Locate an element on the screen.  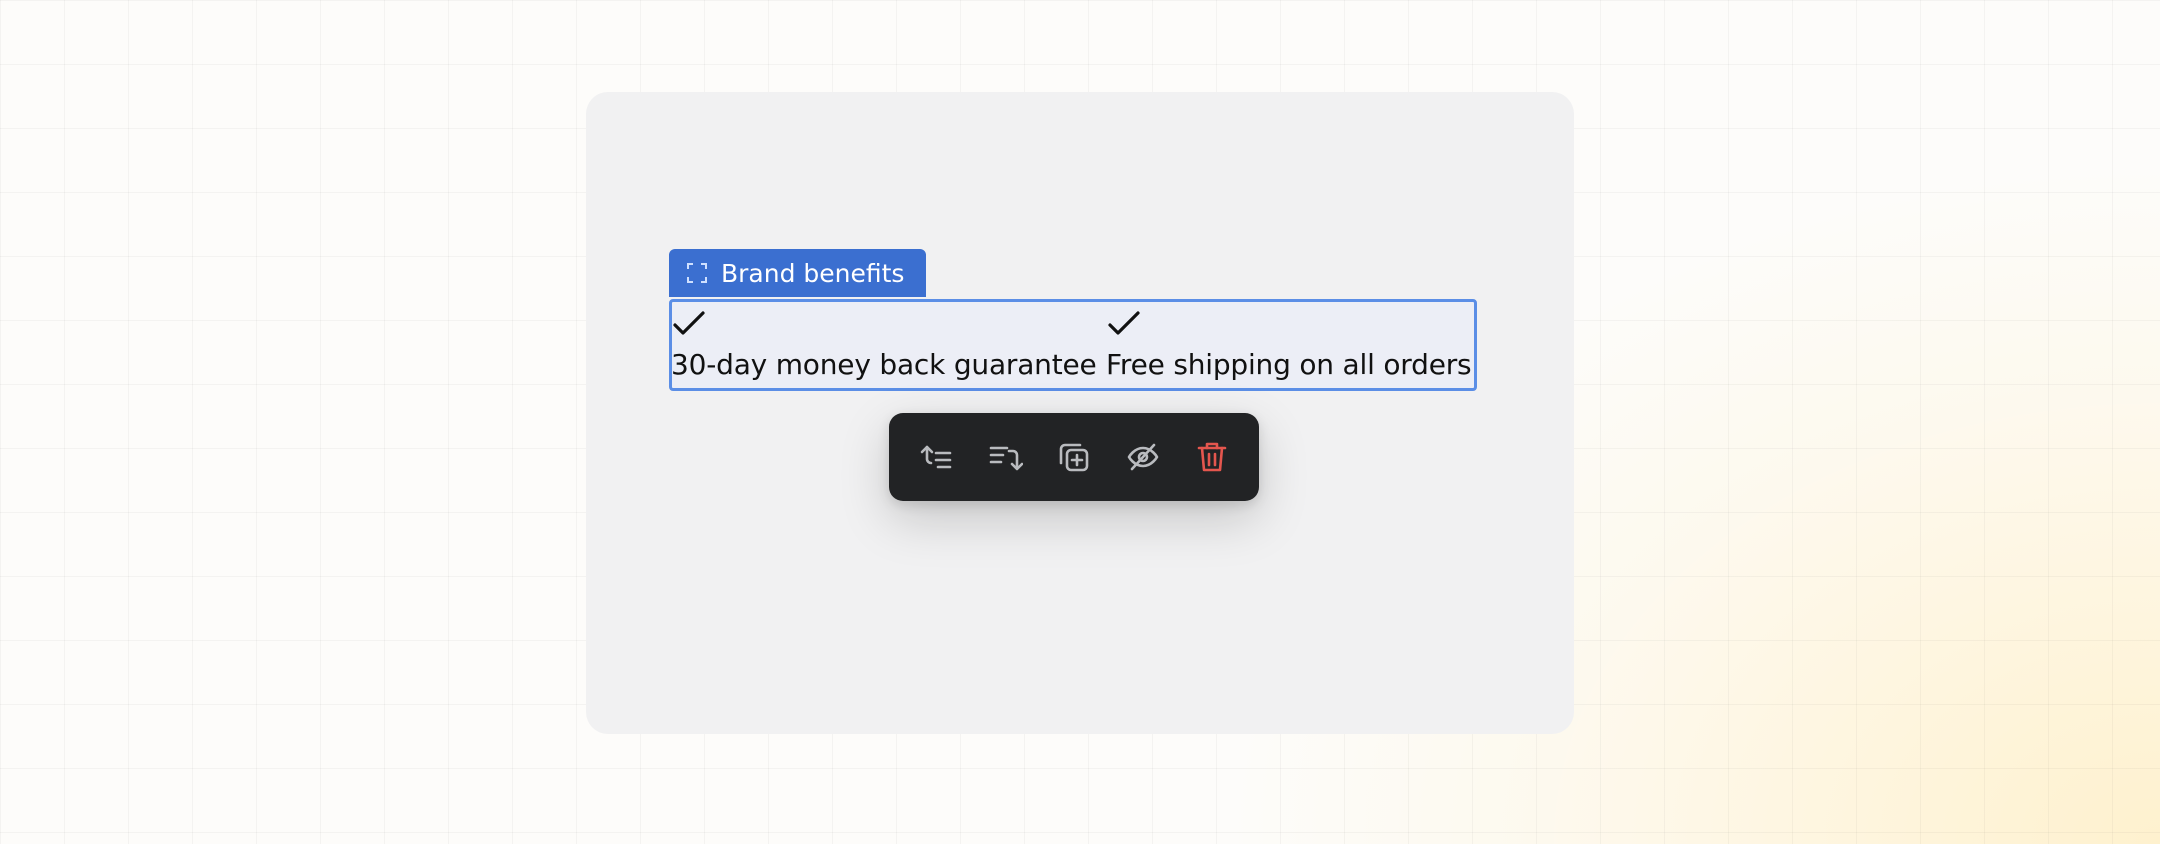
move-up-button is located at coordinates (936, 457).